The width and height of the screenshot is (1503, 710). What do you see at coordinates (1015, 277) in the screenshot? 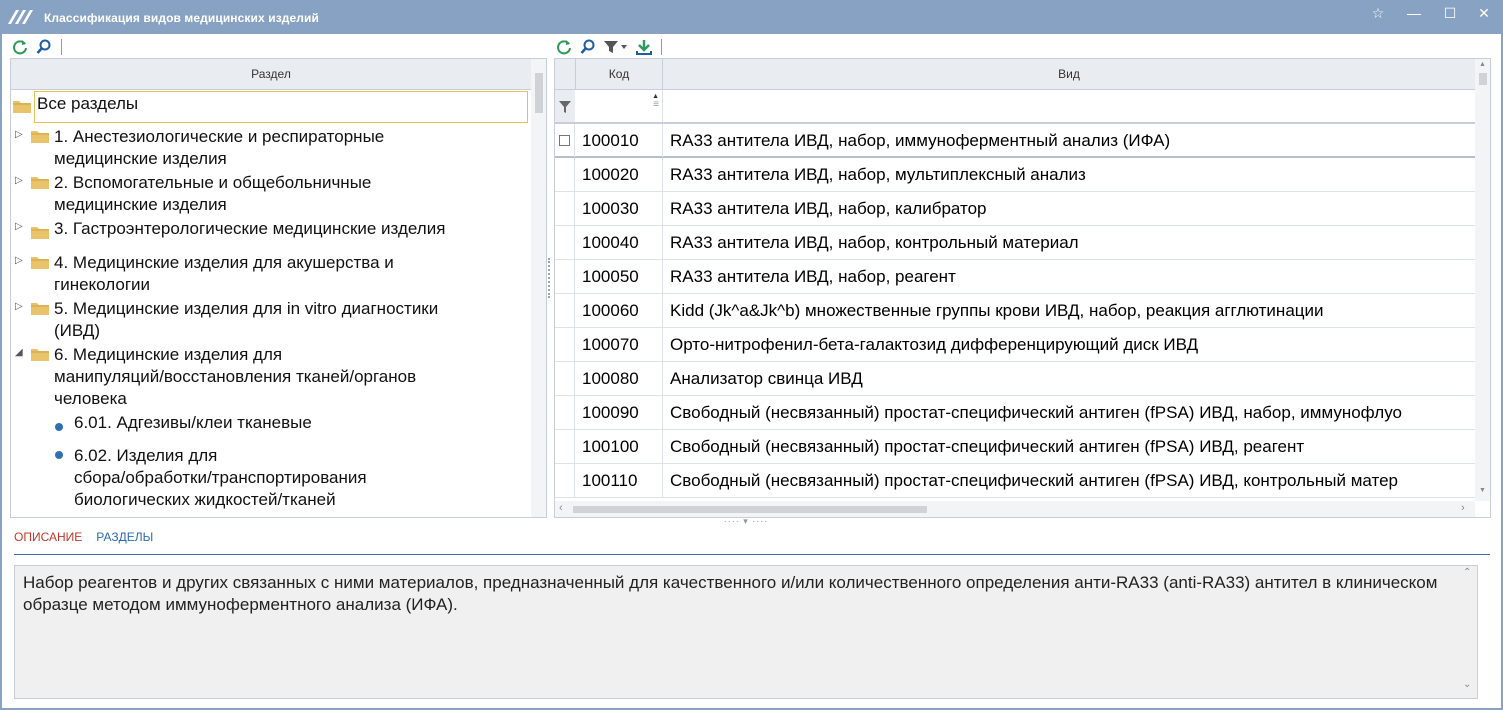
I see `table-row: 100050 RA33 антитела ИВД, набор, реагент` at bounding box center [1015, 277].